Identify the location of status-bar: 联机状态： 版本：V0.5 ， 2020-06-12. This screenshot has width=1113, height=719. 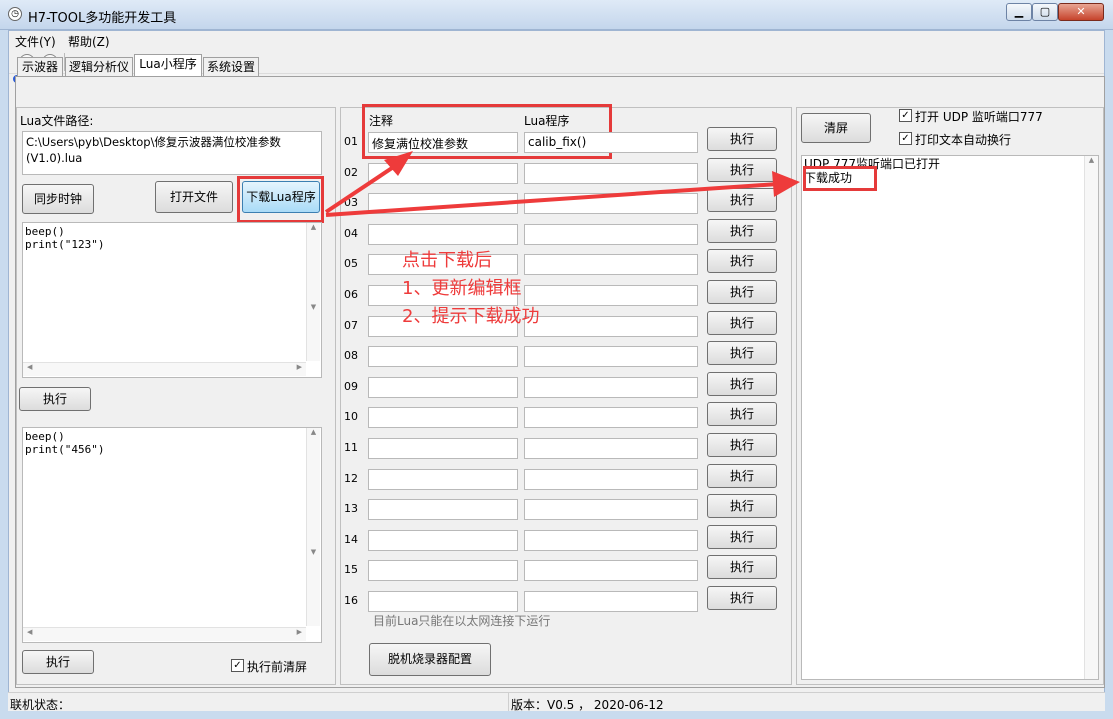
(556, 702).